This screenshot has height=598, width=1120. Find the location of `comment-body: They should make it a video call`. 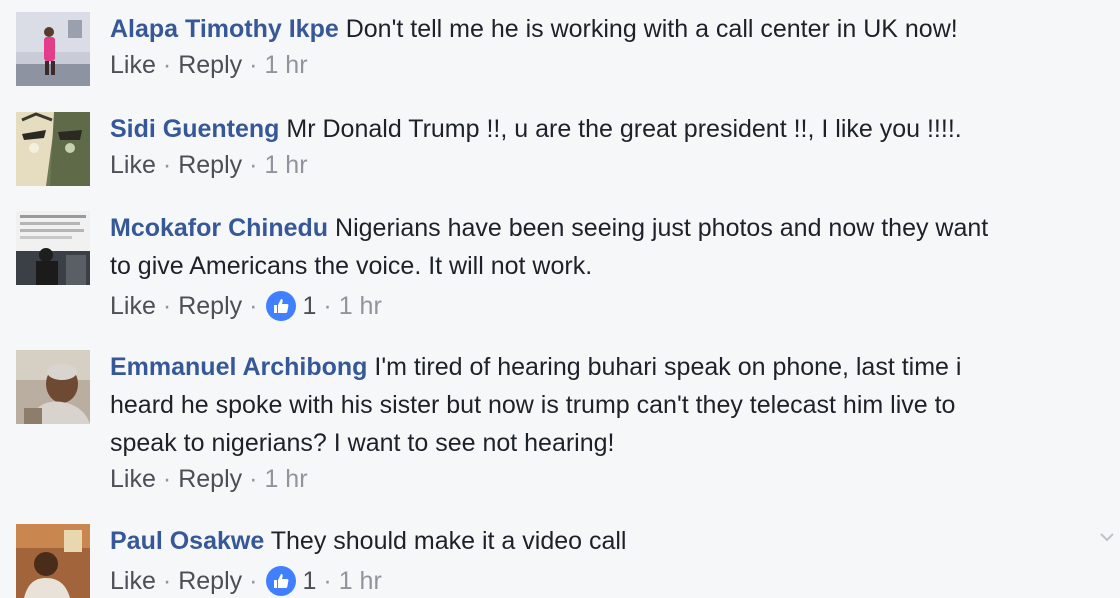

comment-body: They should make it a video call is located at coordinates (448, 541).